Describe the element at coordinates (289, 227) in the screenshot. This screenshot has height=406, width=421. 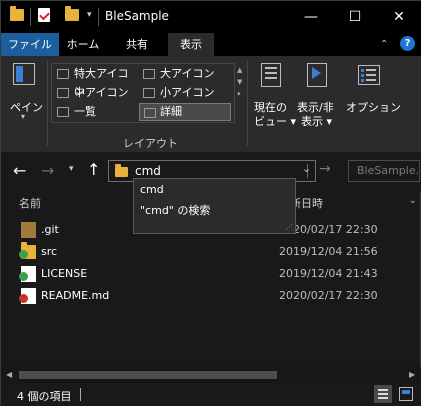
I see `resize-grip-icon: ⋰` at that location.